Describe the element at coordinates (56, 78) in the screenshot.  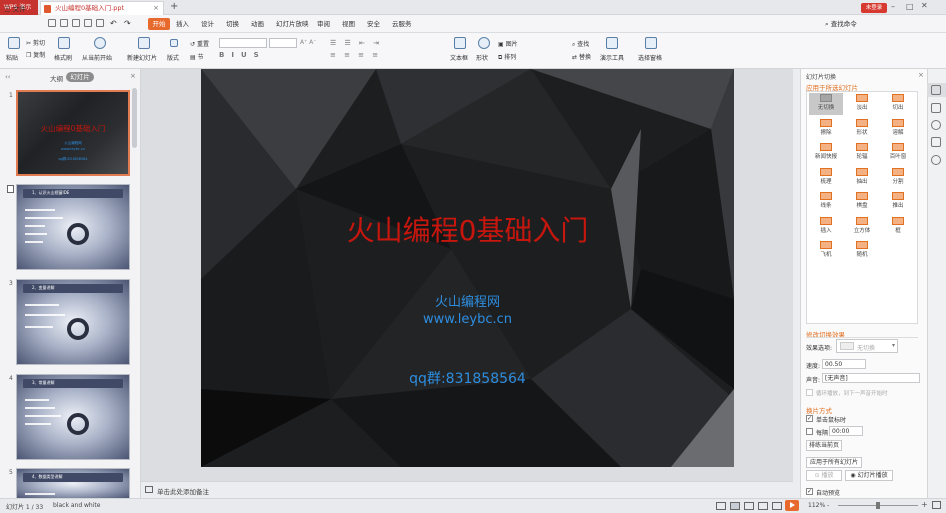
I see `tab-outline: 大纲` at that location.